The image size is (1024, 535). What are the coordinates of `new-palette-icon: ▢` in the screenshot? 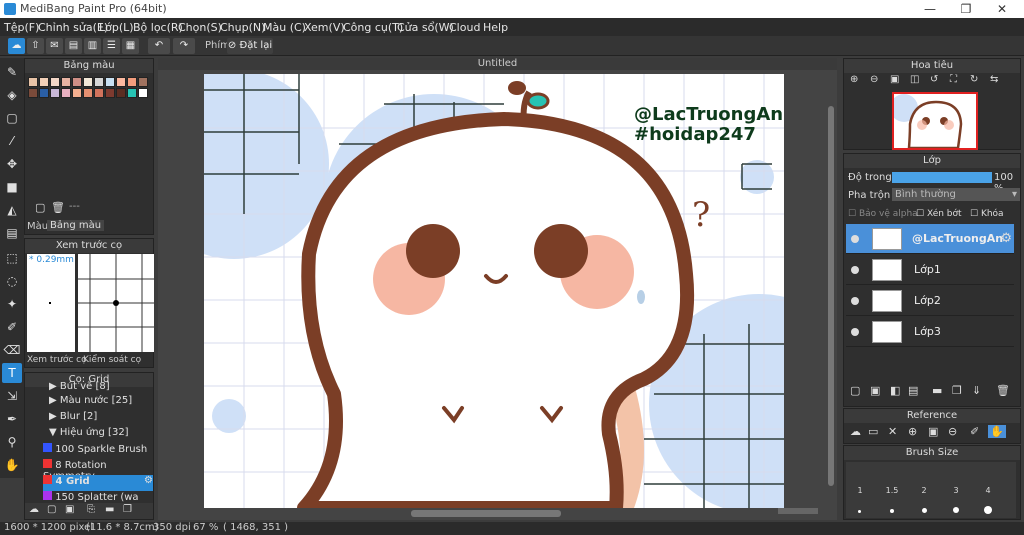 It's located at (40, 207).